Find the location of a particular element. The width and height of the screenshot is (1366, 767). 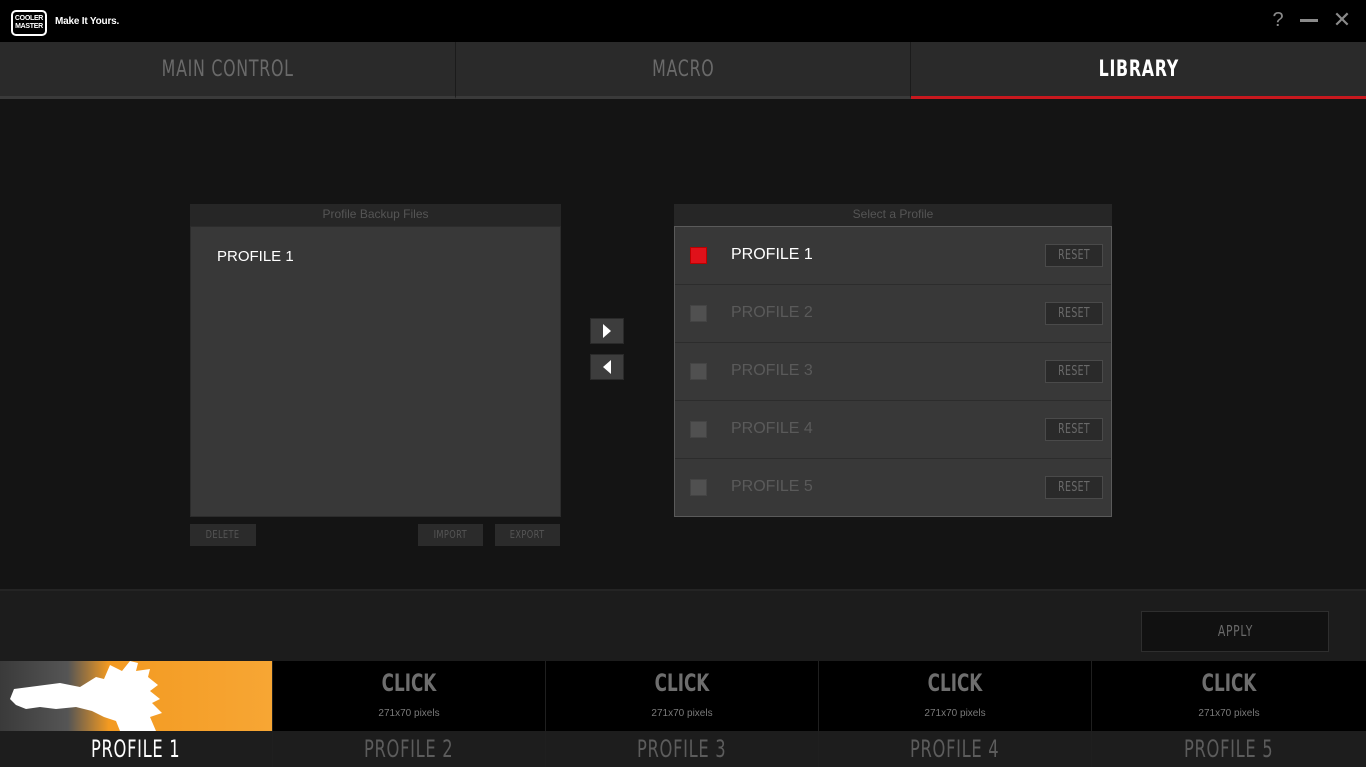

delete-button: DELETE is located at coordinates (223, 535).